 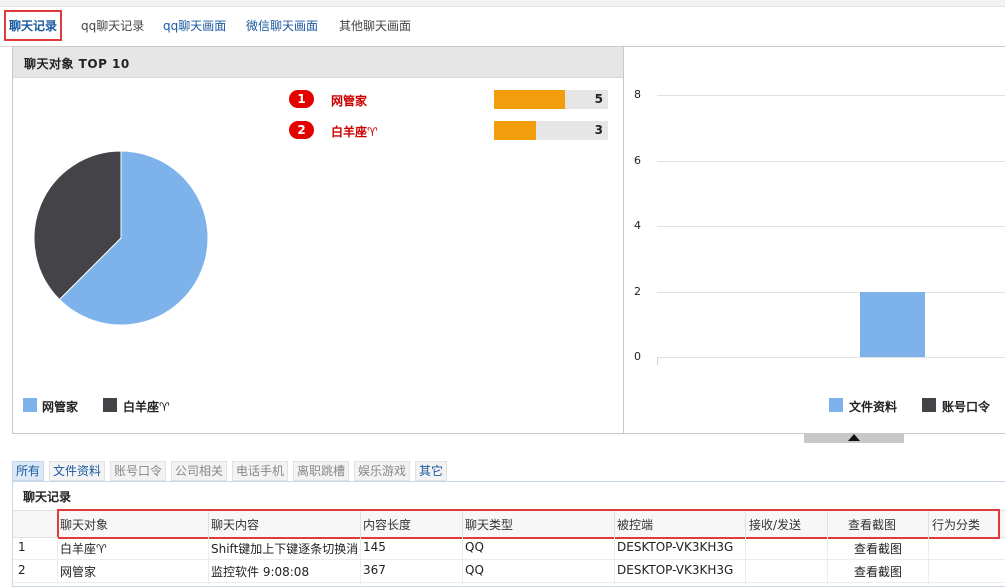 I want to click on header-highlight-box, so click(x=528, y=524).